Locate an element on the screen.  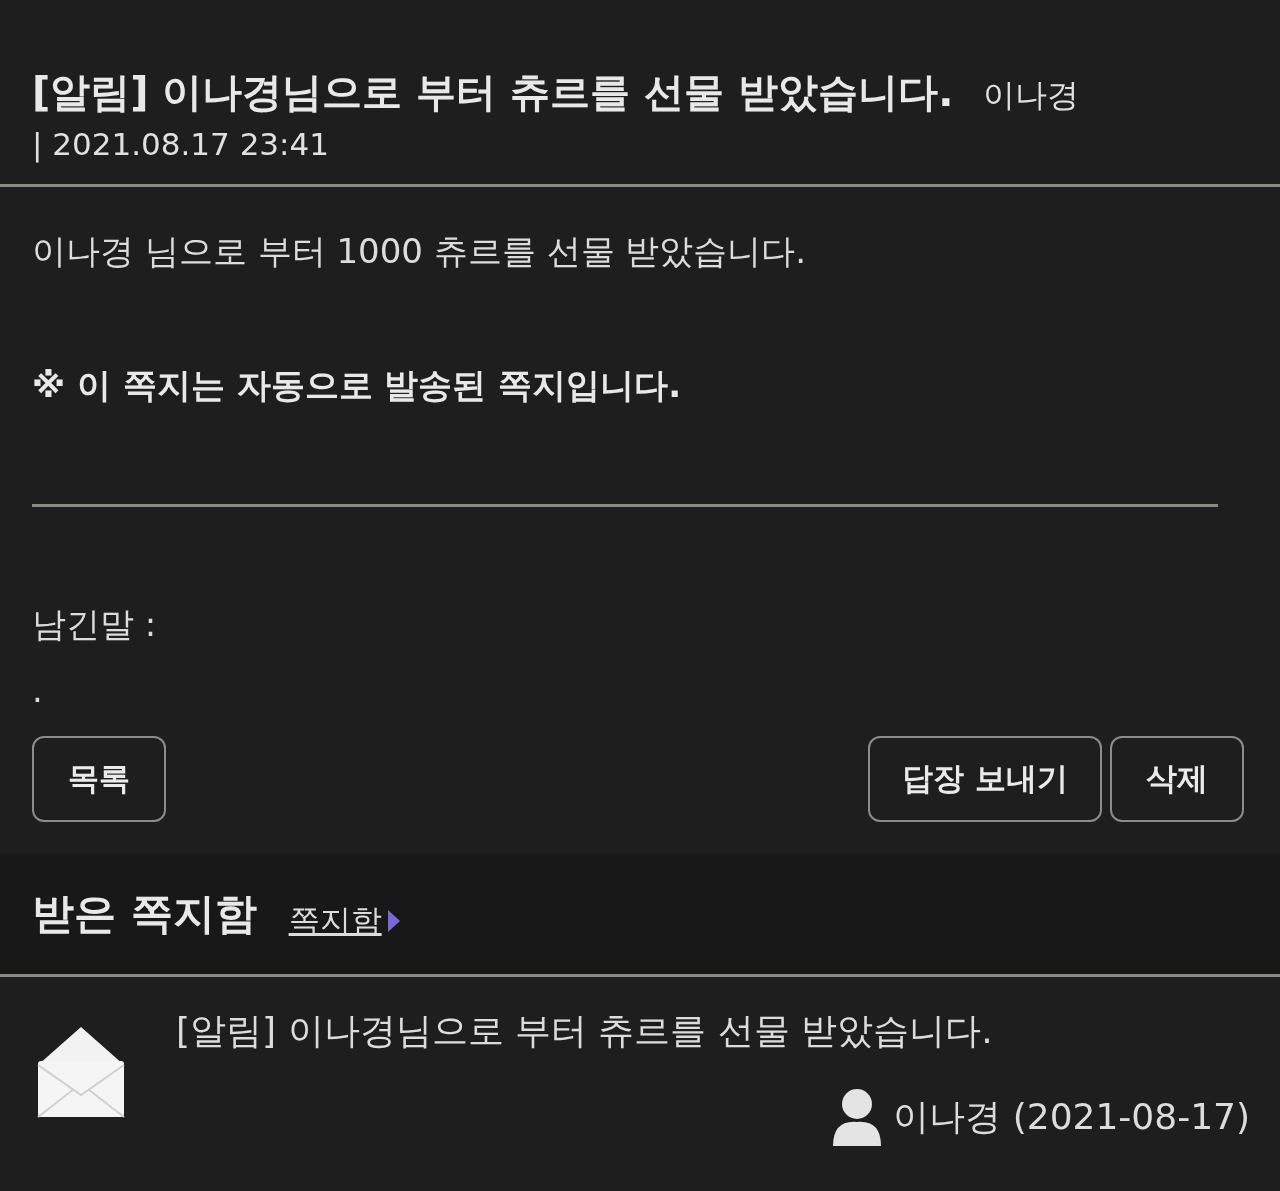
list-button: 목록 is located at coordinates (99, 779).